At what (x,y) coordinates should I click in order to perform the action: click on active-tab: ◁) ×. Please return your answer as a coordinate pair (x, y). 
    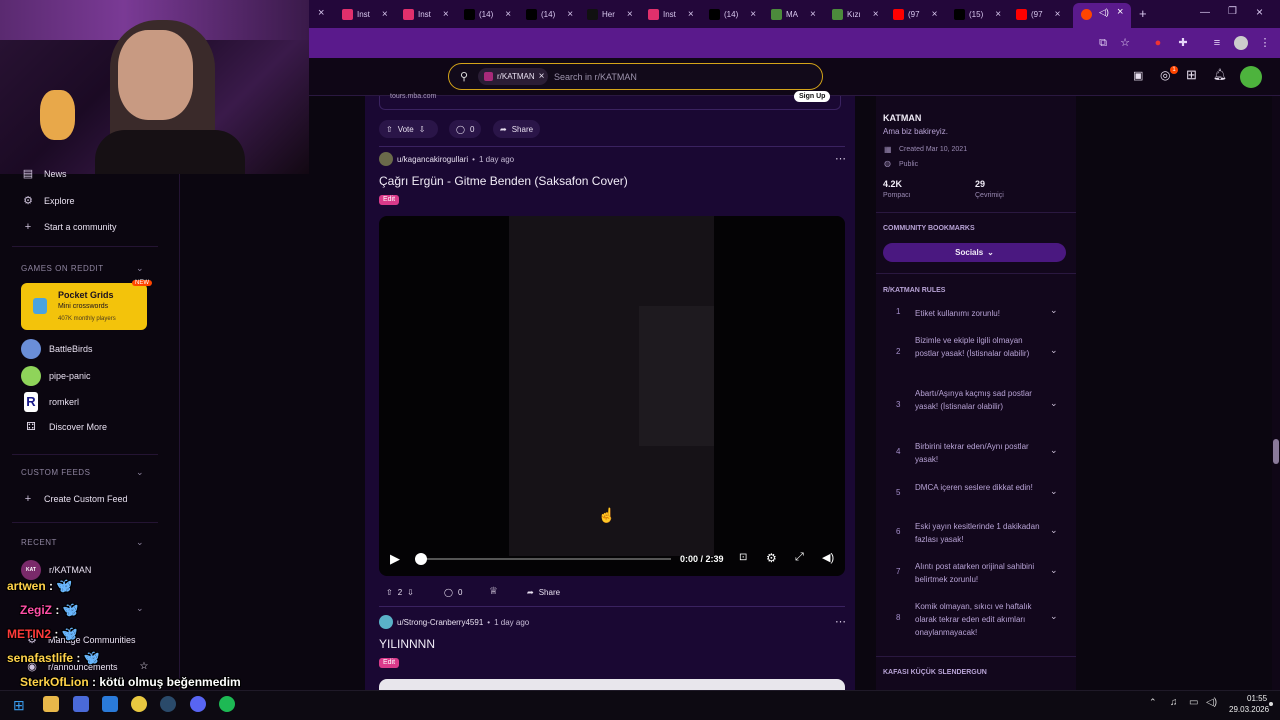
    Looking at the image, I should click on (1102, 15).